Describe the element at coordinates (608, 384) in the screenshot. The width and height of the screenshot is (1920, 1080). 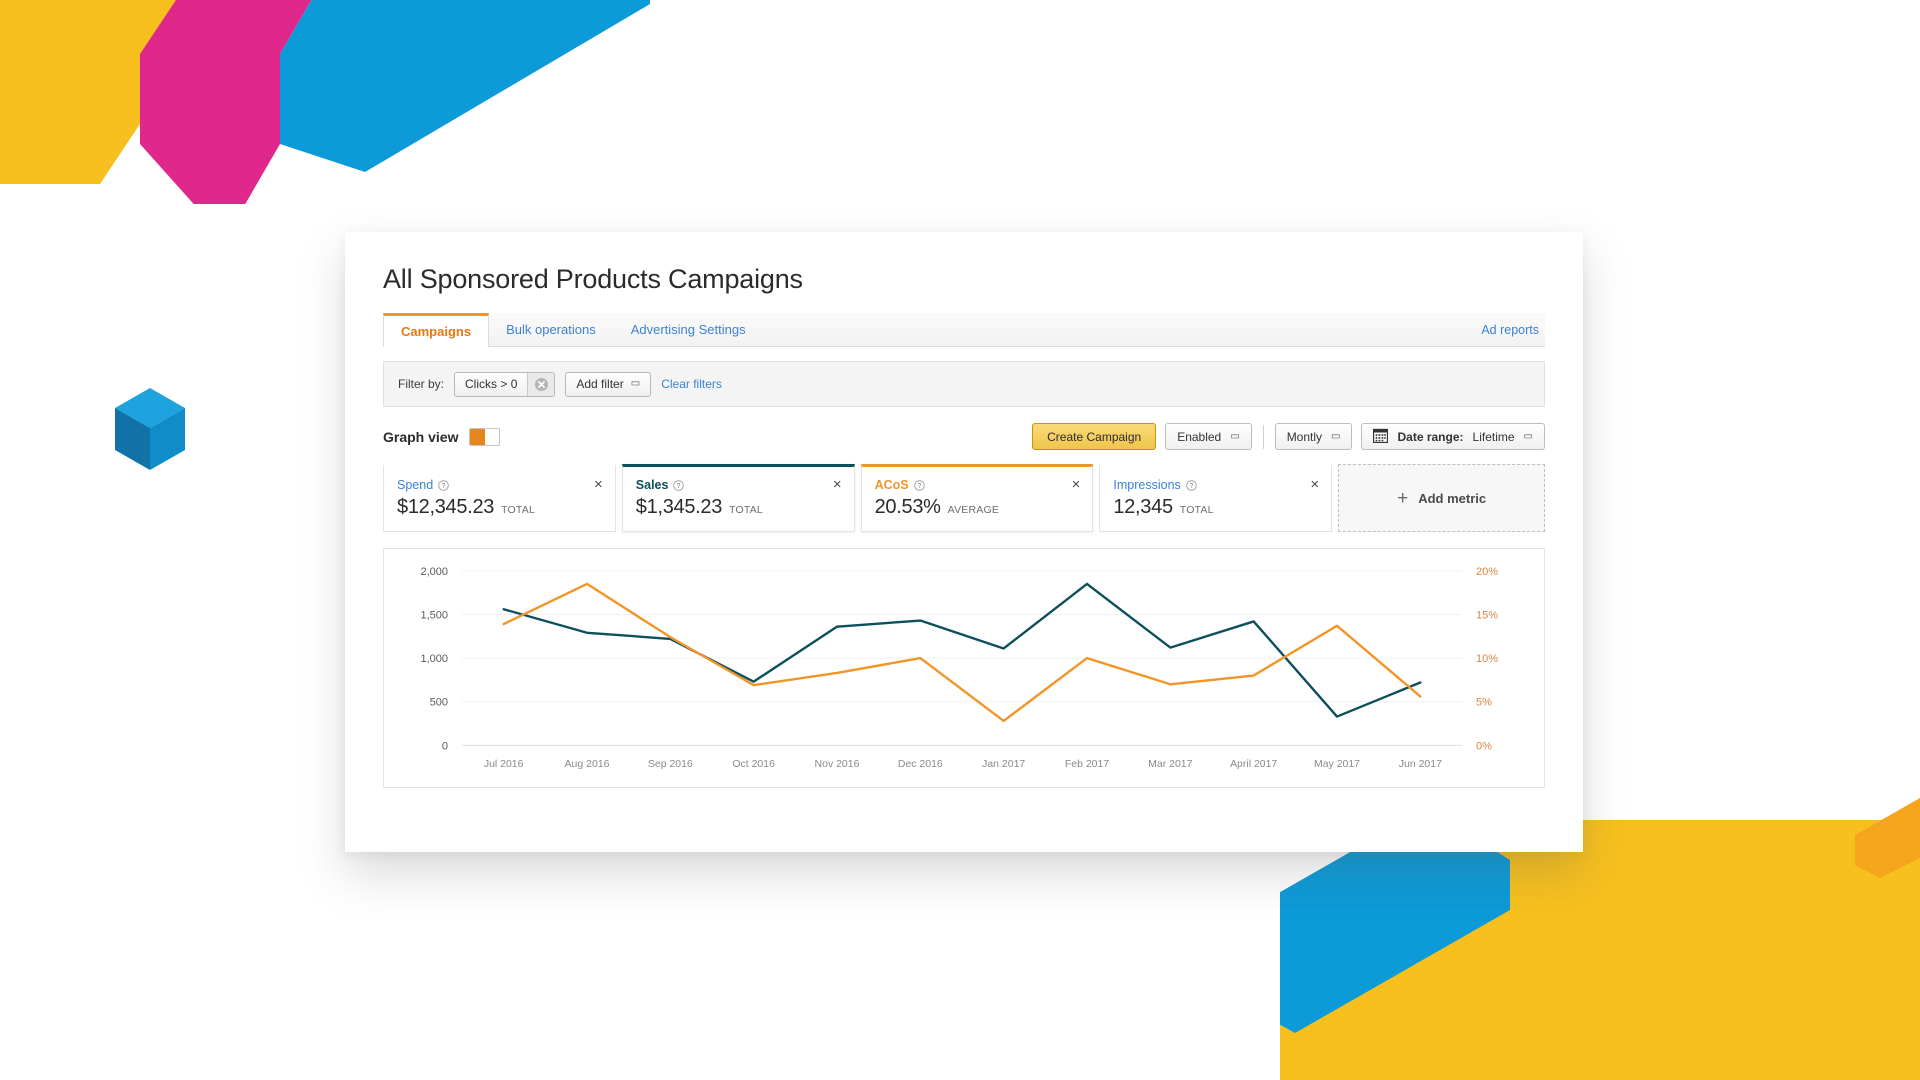
I see `add-filter-button: Add filter ▭` at that location.